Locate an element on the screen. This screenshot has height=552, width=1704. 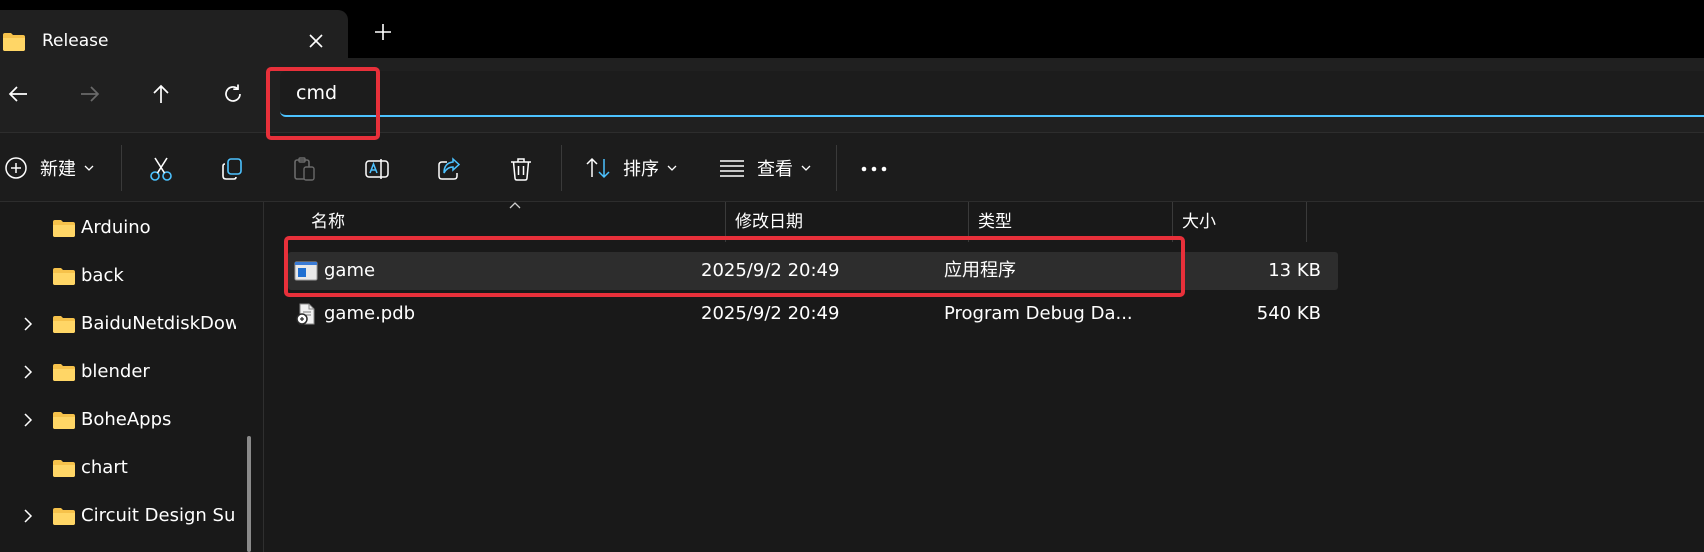
rename-button is located at coordinates (377, 169).